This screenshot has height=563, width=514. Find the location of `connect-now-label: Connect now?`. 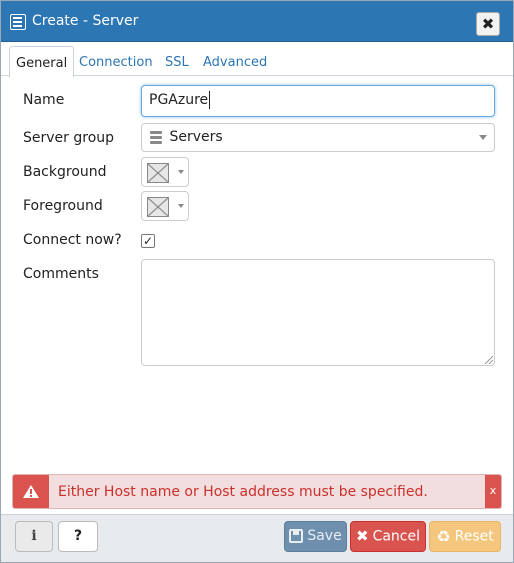

connect-now-label: Connect now? is located at coordinates (72, 240).